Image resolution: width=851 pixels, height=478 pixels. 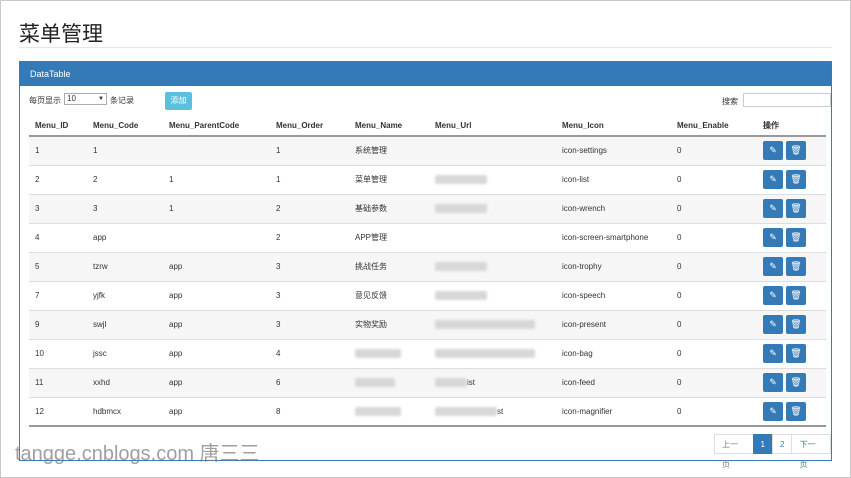 What do you see at coordinates (37, 208) in the screenshot?
I see `cell-menu-id-text: 3` at bounding box center [37, 208].